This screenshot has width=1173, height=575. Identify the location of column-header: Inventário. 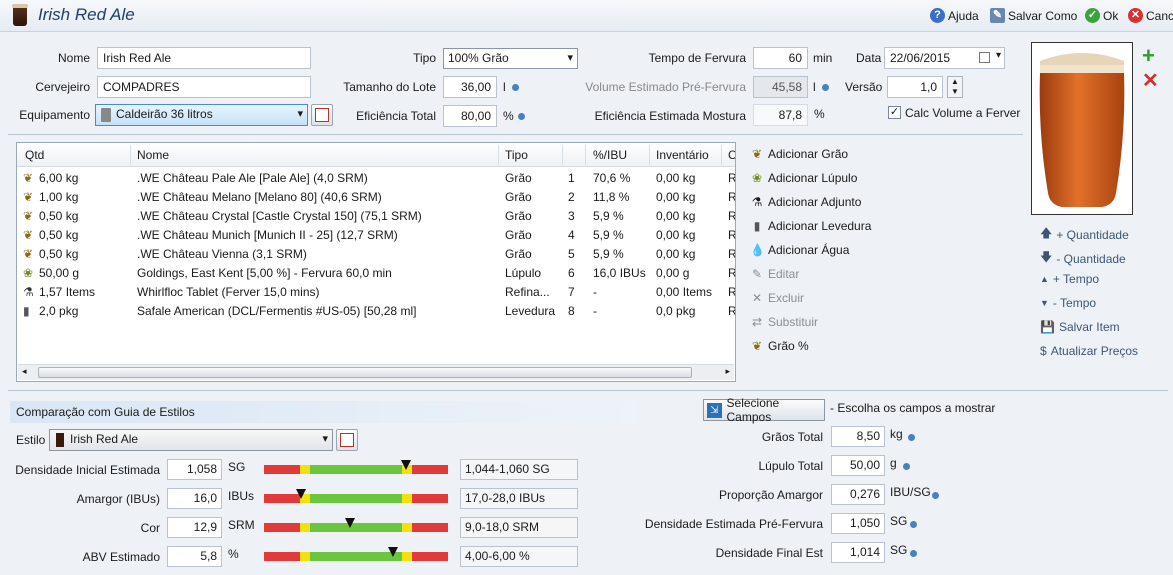
(682, 155).